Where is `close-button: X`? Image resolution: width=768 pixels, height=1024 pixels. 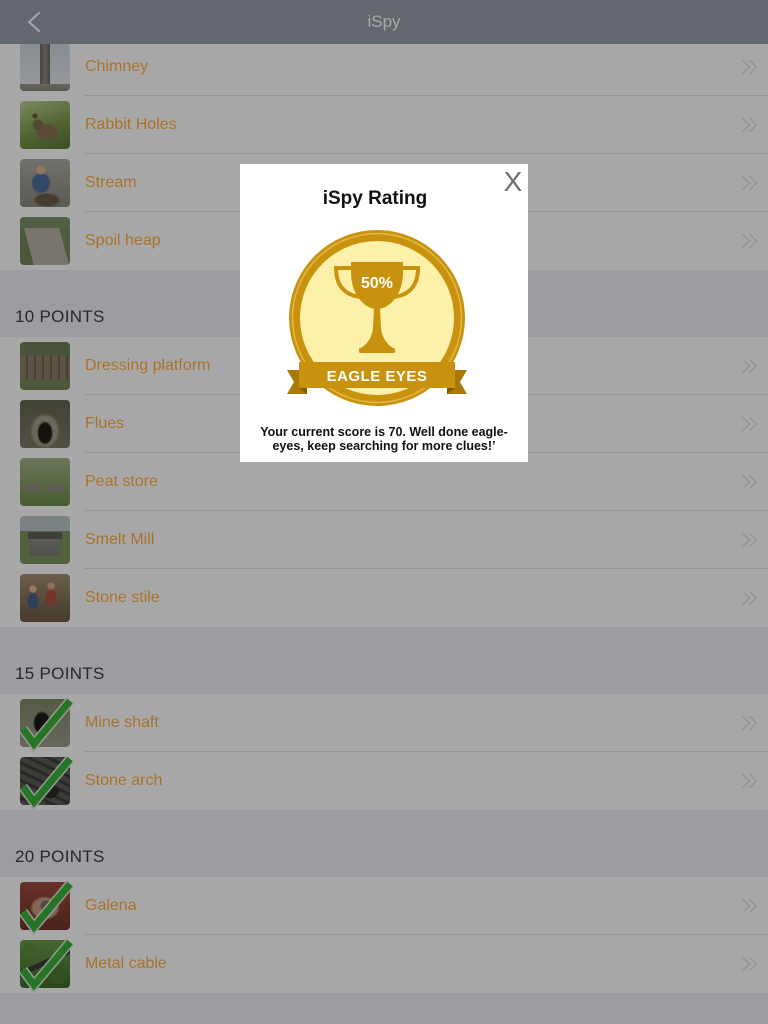 close-button: X is located at coordinates (513, 182).